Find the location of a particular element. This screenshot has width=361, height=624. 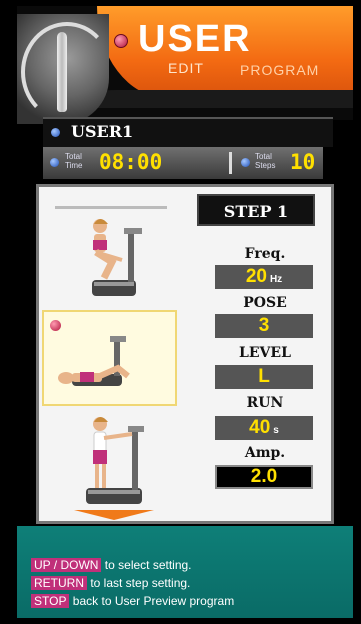

scroll-down-arrow-icon is located at coordinates (114, 515).